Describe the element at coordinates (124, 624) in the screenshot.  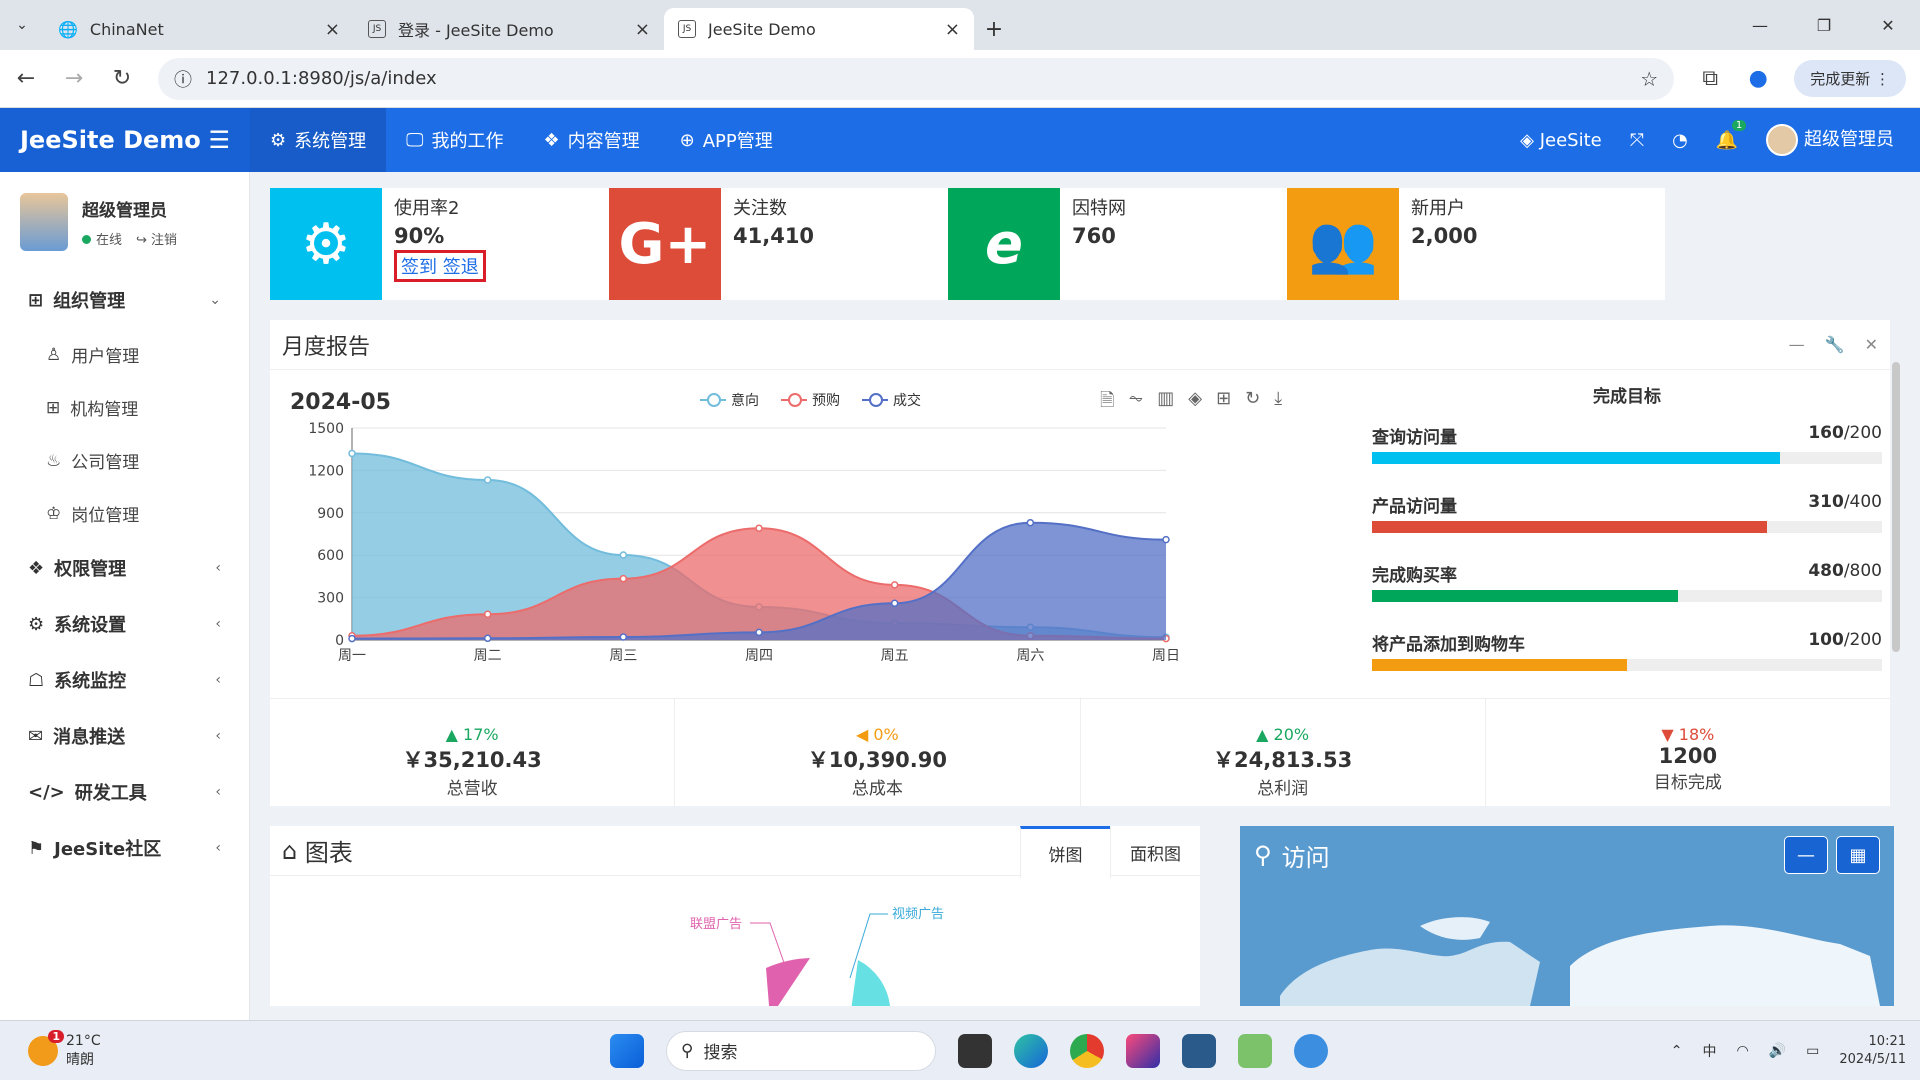
I see `sidebar-group-settings: ⚙ 系统设置 ‹` at that location.